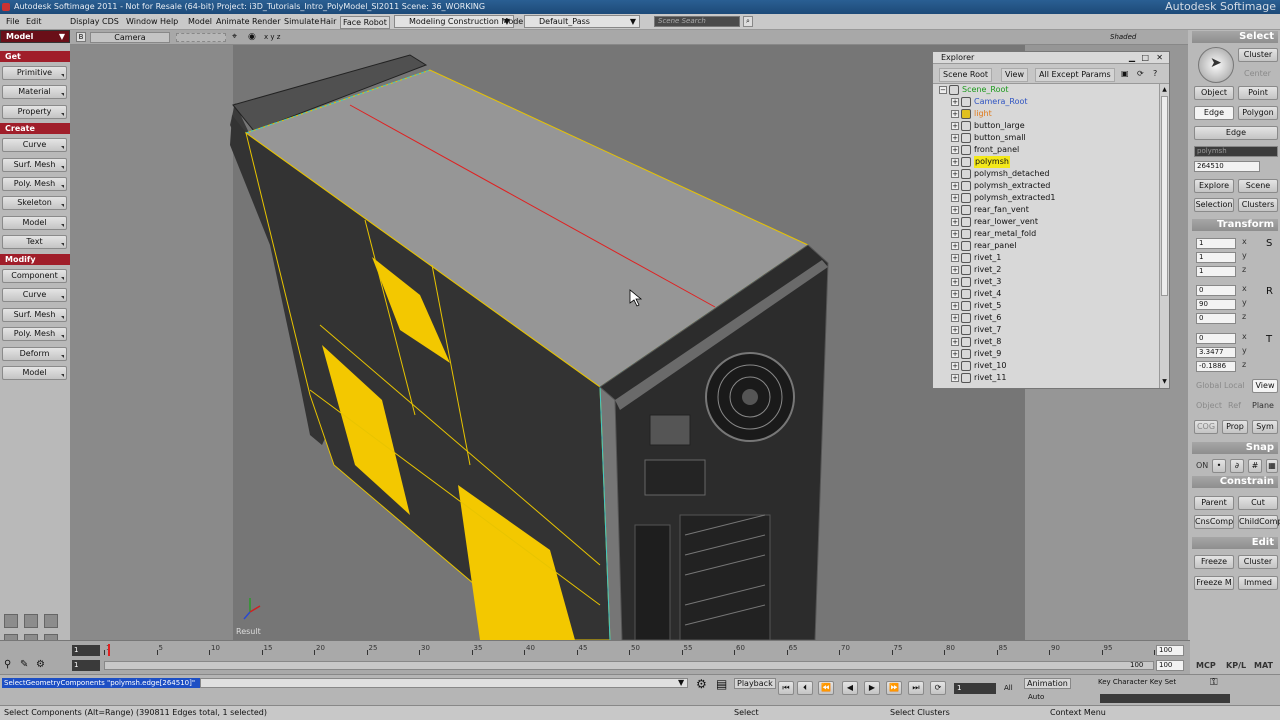 This screenshot has height=720, width=1280. Describe the element at coordinates (34, 223) in the screenshot. I see `create-model-button: Model` at that location.